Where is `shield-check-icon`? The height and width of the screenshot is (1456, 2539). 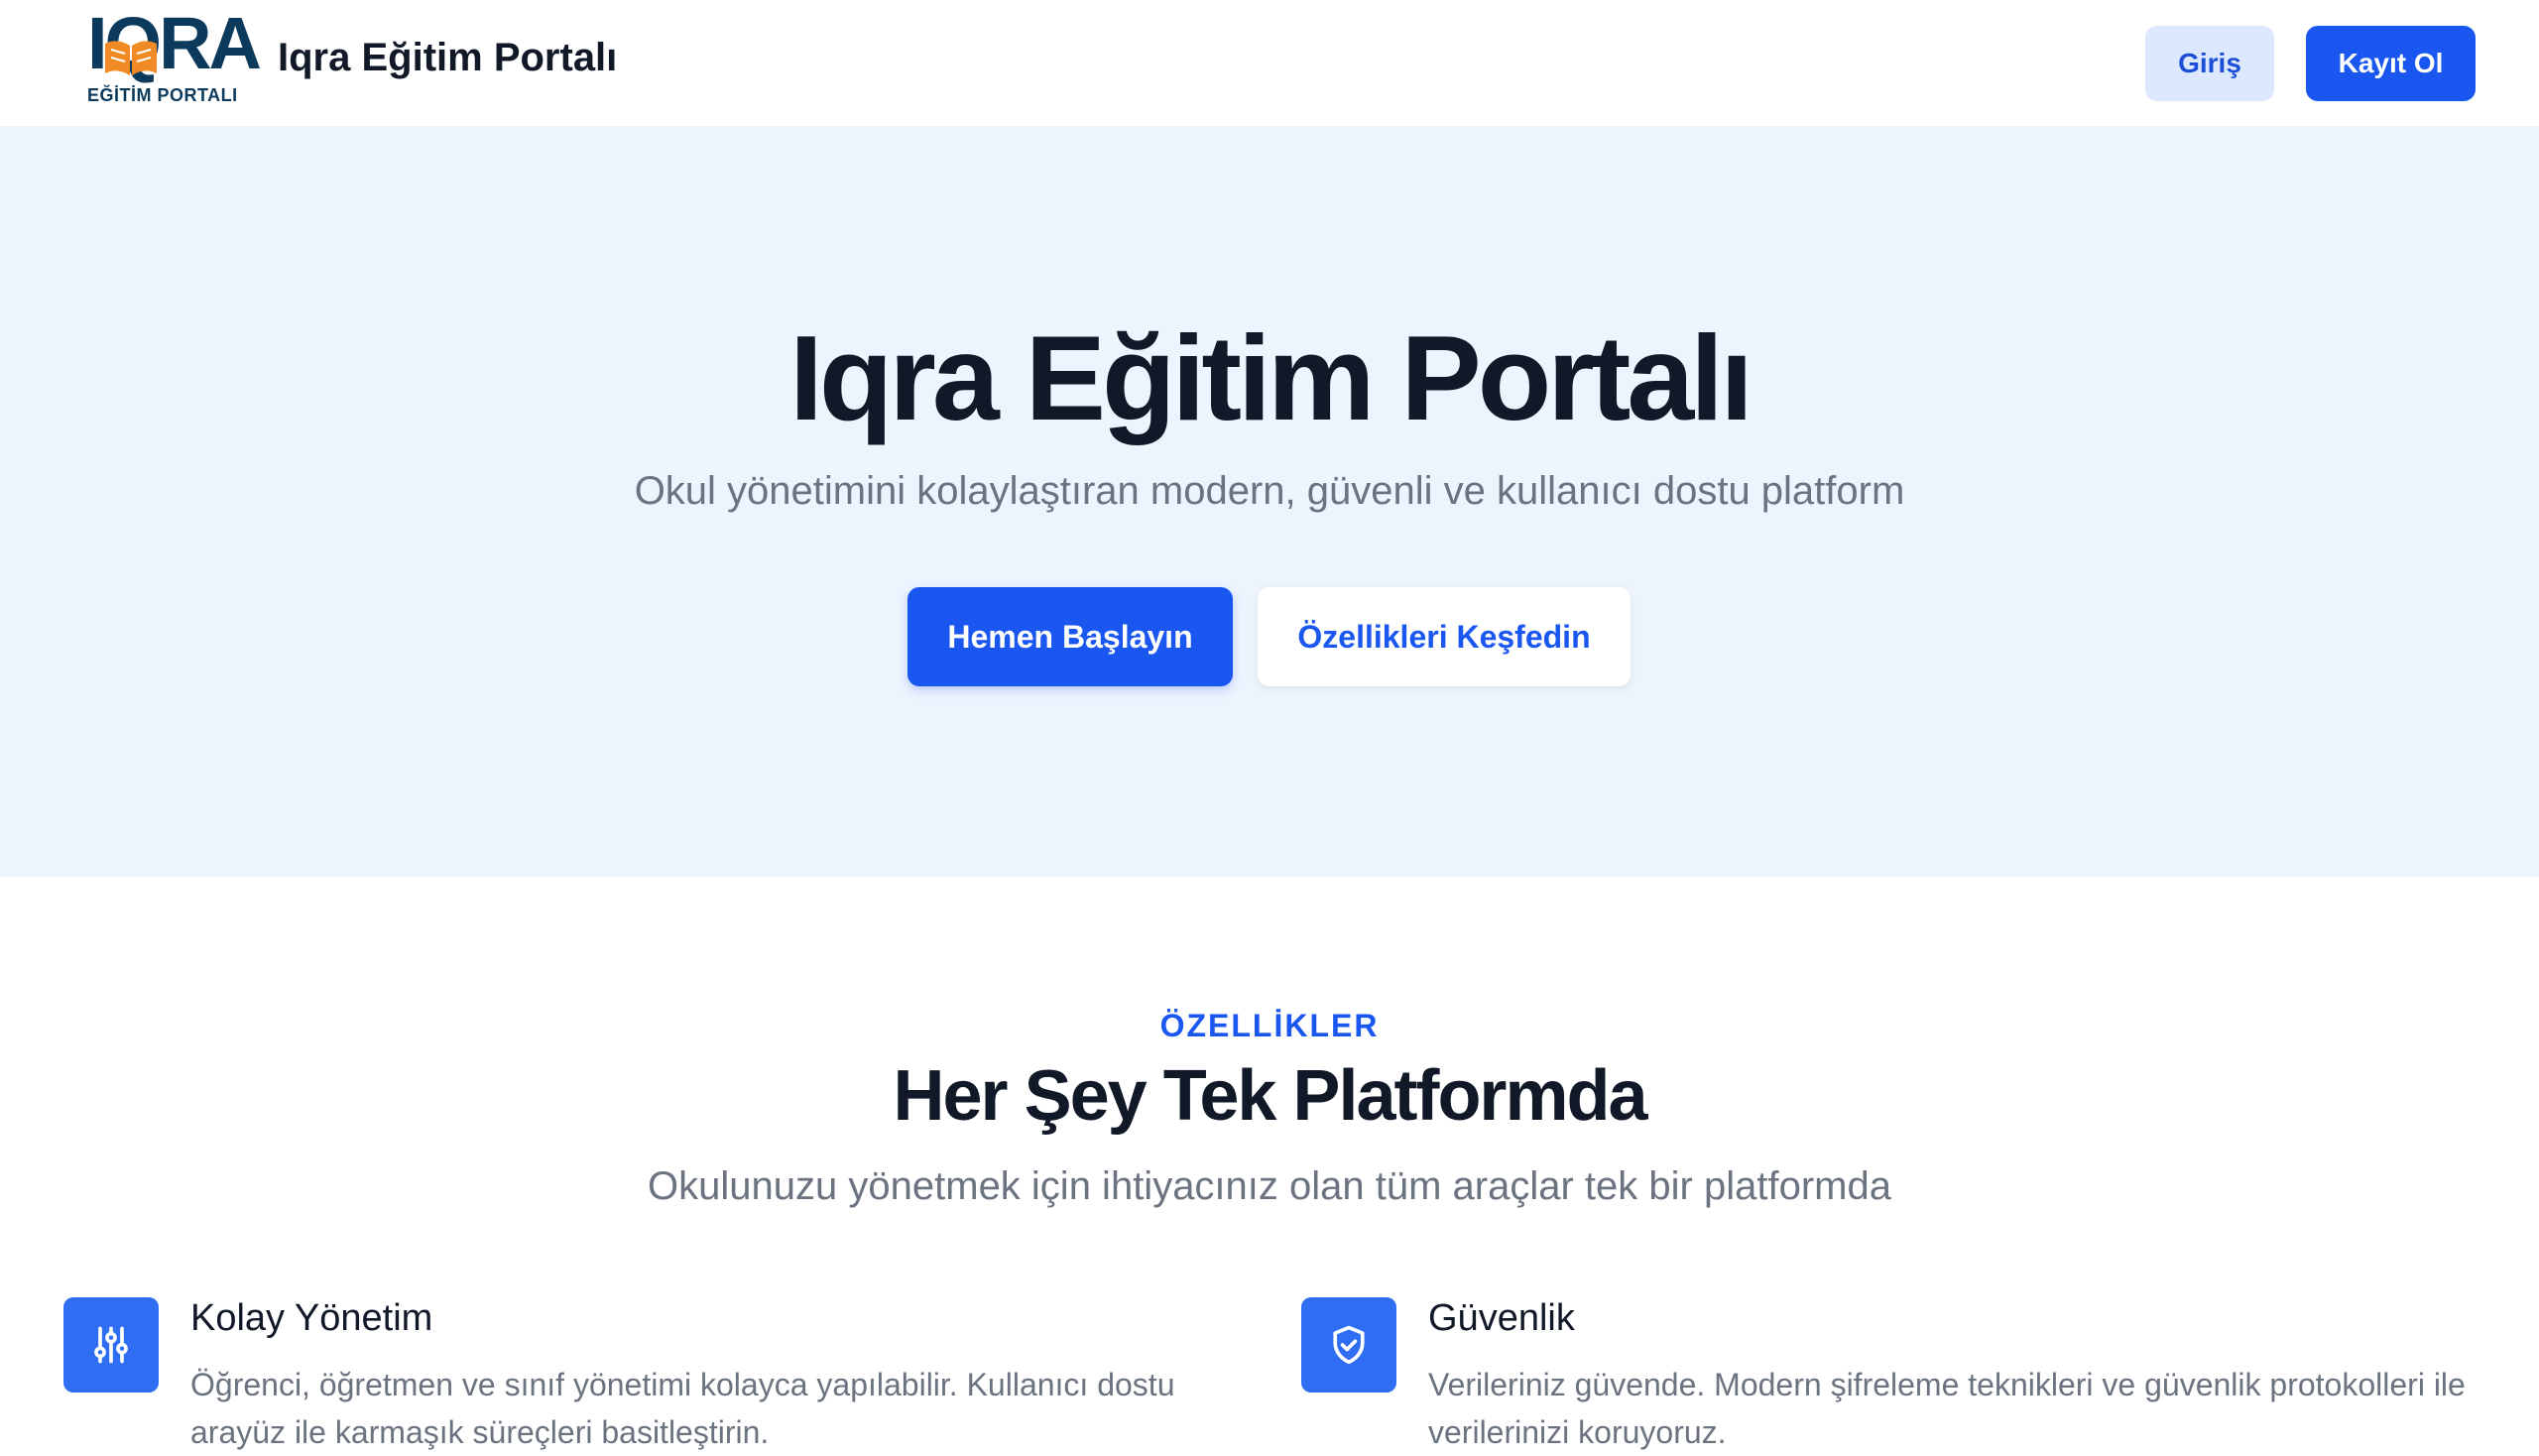 shield-check-icon is located at coordinates (1348, 1345).